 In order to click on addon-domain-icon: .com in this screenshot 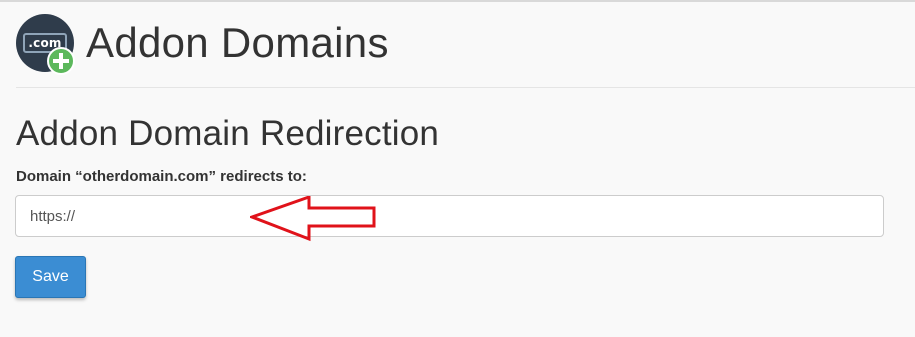, I will do `click(45, 44)`.